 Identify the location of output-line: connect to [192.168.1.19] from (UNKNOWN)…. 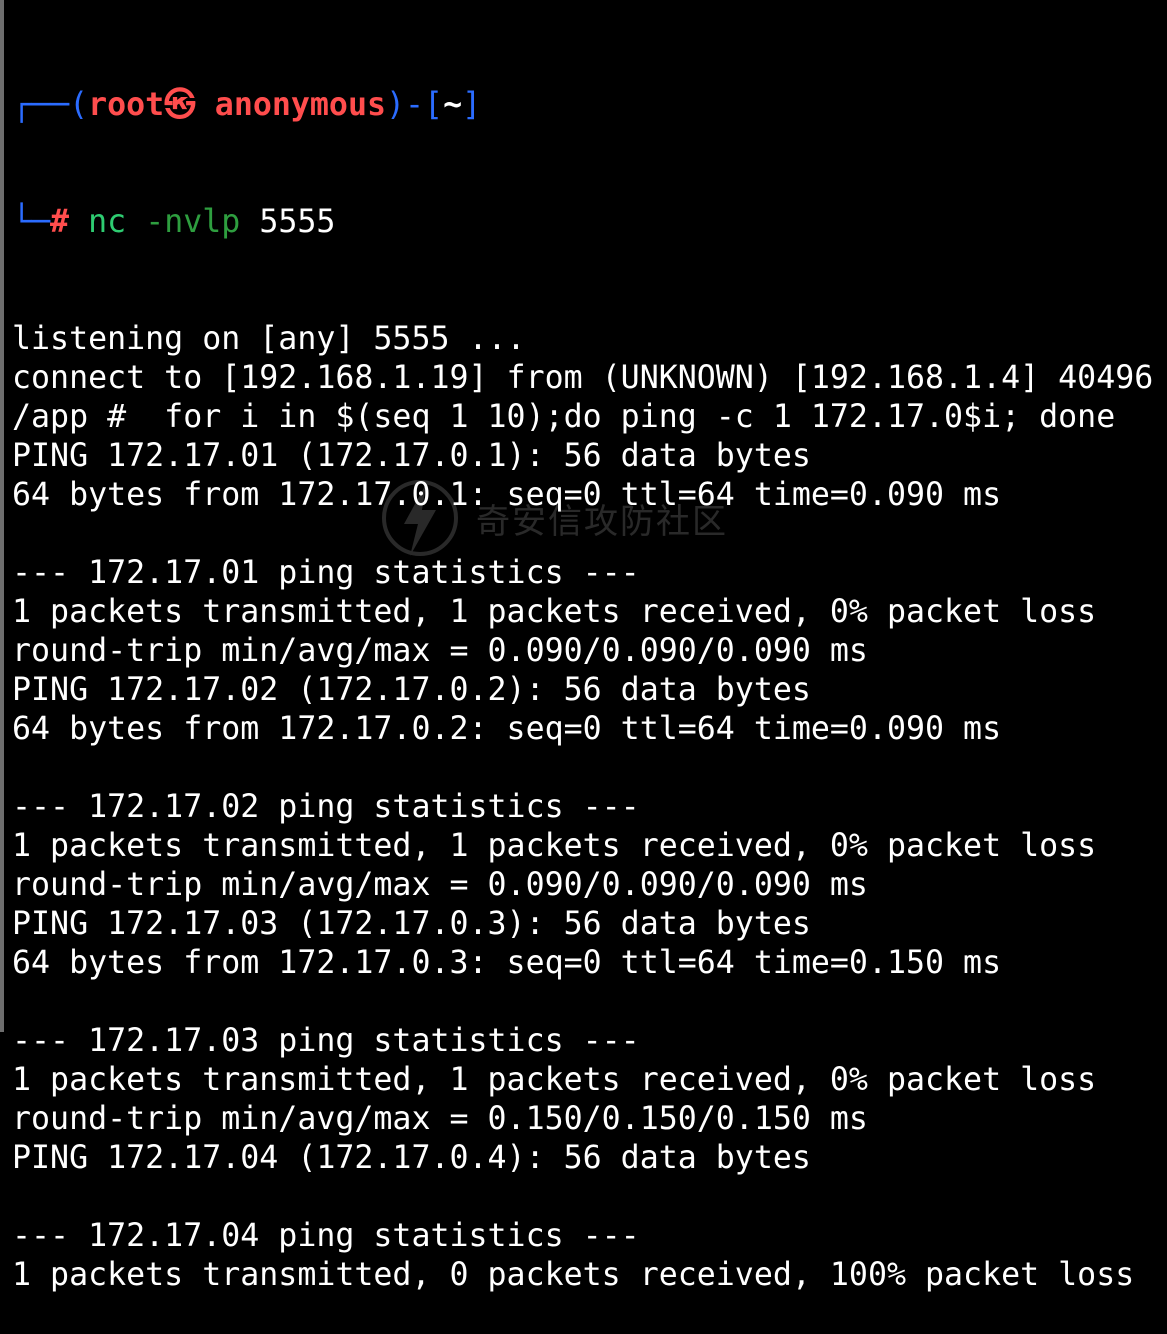
(583, 378).